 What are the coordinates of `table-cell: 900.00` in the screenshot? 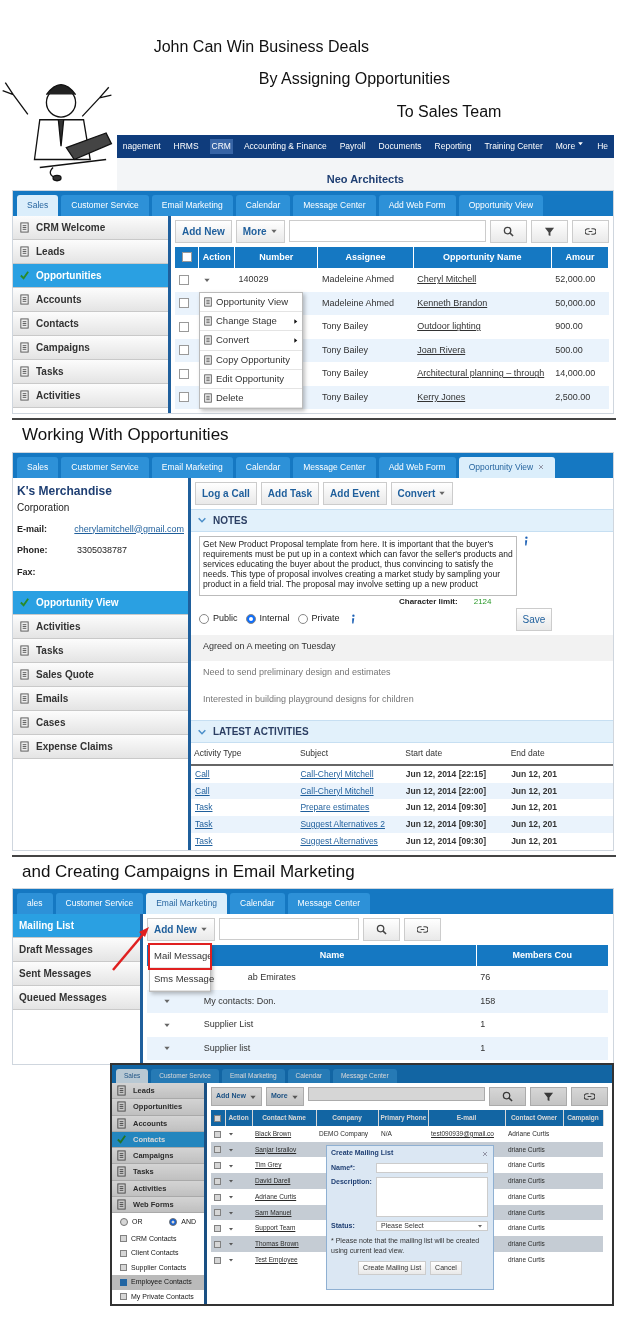 It's located at (580, 327).